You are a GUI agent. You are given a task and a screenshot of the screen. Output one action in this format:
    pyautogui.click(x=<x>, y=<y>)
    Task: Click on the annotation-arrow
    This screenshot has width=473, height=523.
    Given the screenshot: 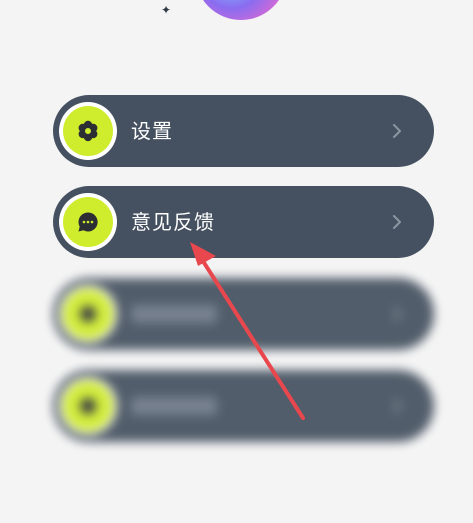 What is the action you would take?
    pyautogui.click(x=247, y=331)
    